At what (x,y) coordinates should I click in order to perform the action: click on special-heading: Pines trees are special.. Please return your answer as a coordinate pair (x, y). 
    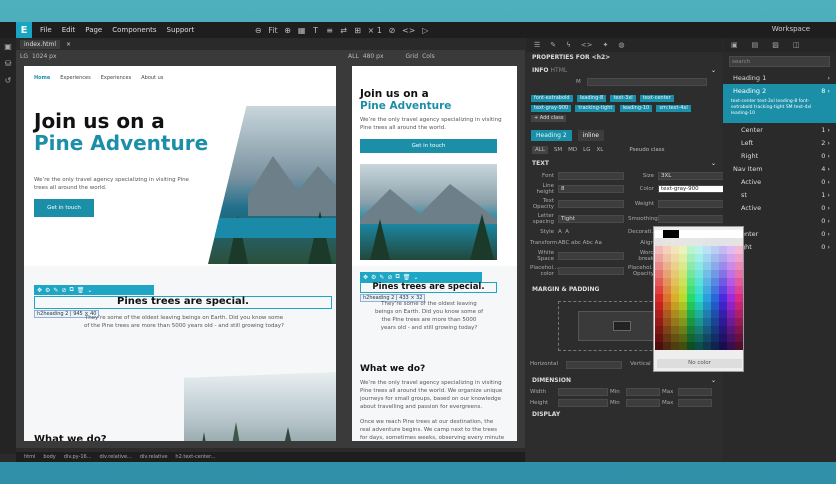
    Looking at the image, I should click on (183, 301).